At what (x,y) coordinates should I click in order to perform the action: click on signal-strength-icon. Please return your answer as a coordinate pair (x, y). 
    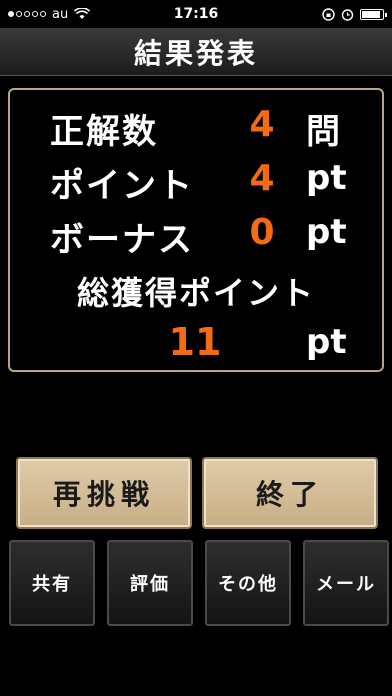
    Looking at the image, I should click on (27, 14).